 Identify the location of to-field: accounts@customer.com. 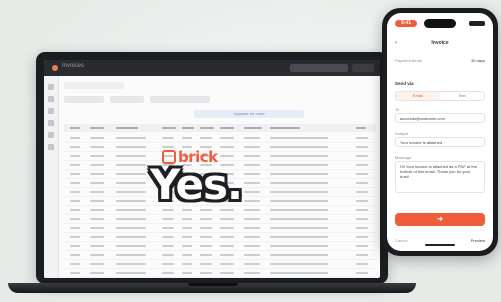
(440, 118).